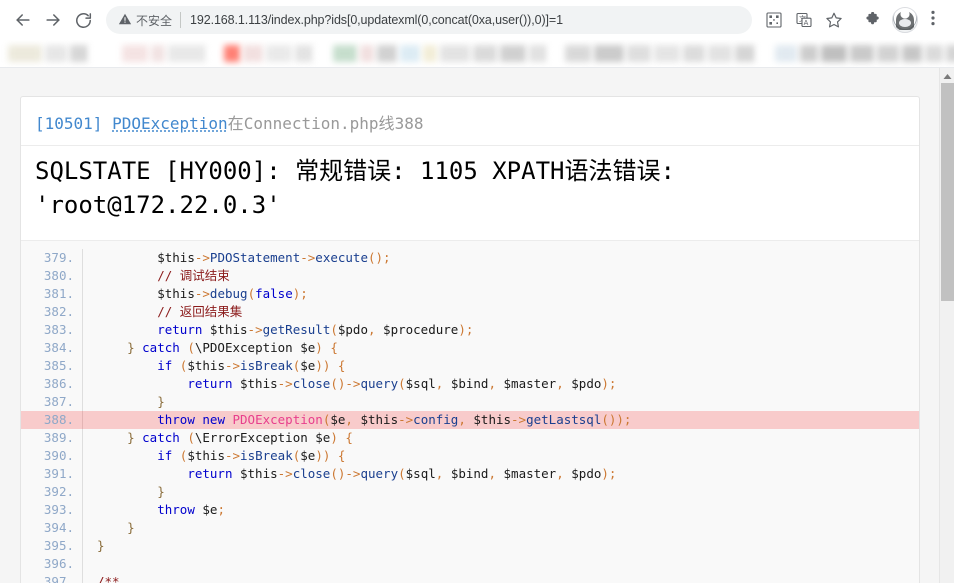  Describe the element at coordinates (52, 509) in the screenshot. I see `code-line-number: 393.` at that location.